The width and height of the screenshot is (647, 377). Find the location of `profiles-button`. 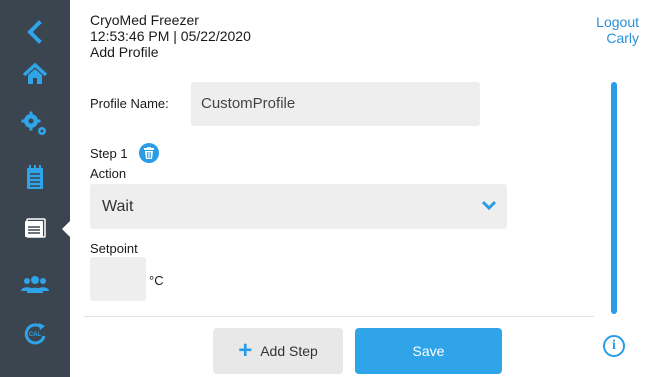

profiles-button is located at coordinates (35, 229).